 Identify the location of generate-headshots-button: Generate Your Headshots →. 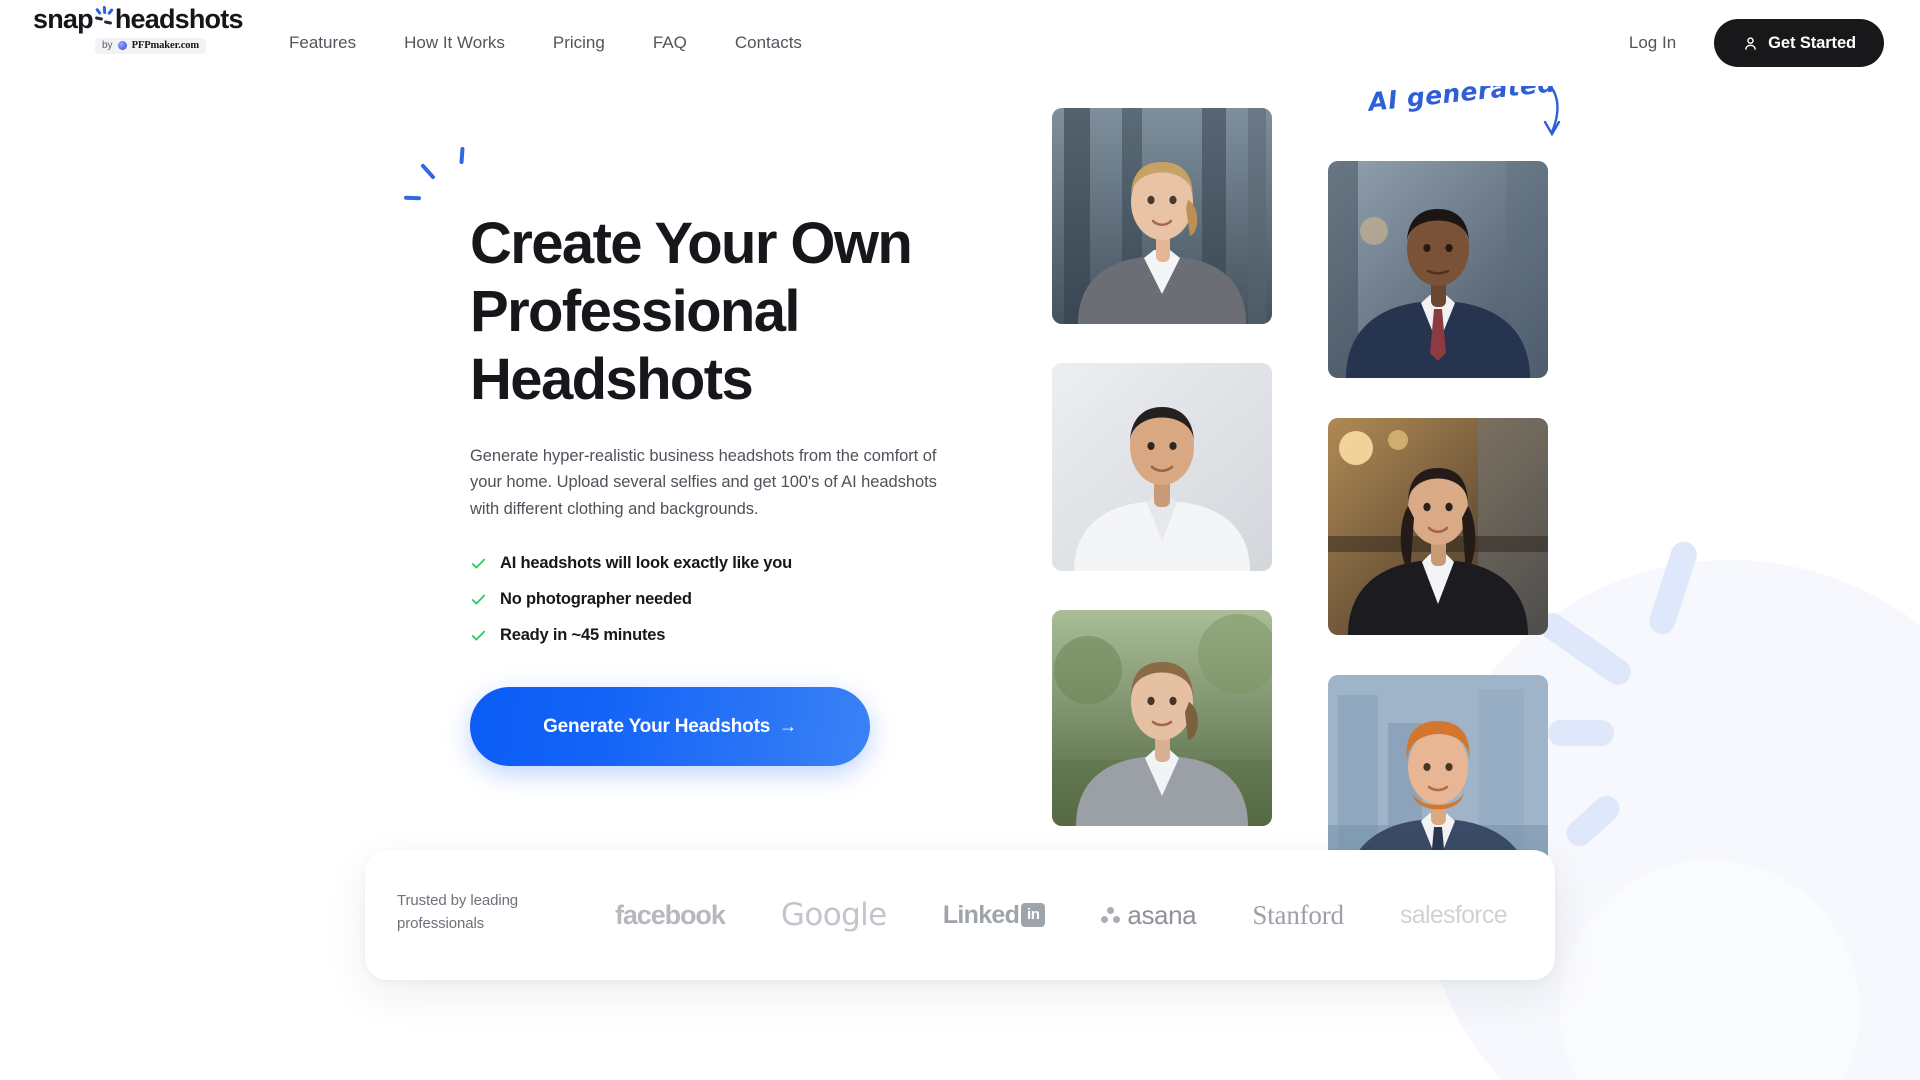
(670, 727).